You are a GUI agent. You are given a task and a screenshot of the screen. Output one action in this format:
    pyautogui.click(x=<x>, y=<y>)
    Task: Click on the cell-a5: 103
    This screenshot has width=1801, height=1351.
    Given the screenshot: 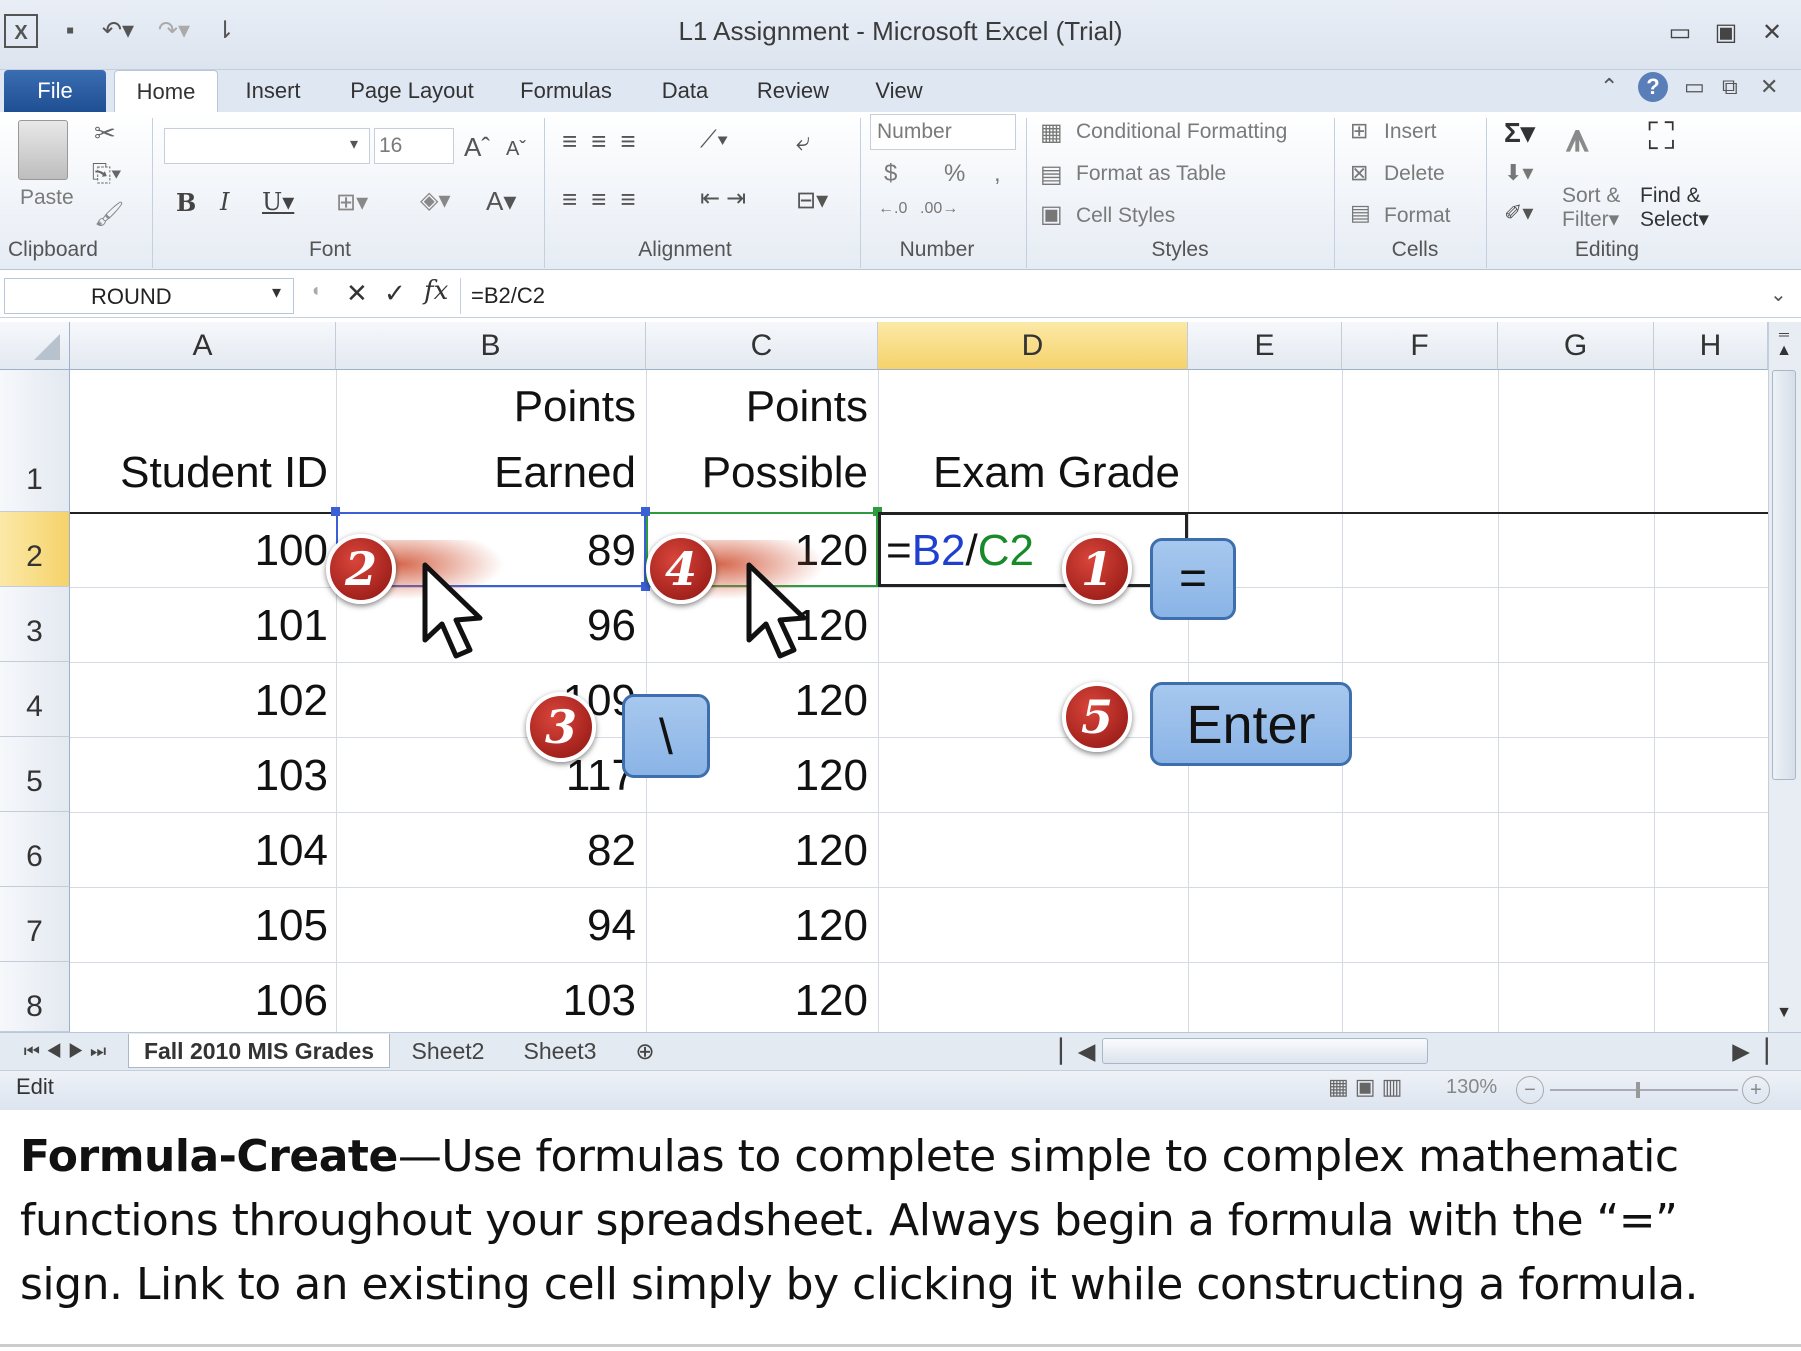 What is the action you would take?
    pyautogui.click(x=199, y=776)
    